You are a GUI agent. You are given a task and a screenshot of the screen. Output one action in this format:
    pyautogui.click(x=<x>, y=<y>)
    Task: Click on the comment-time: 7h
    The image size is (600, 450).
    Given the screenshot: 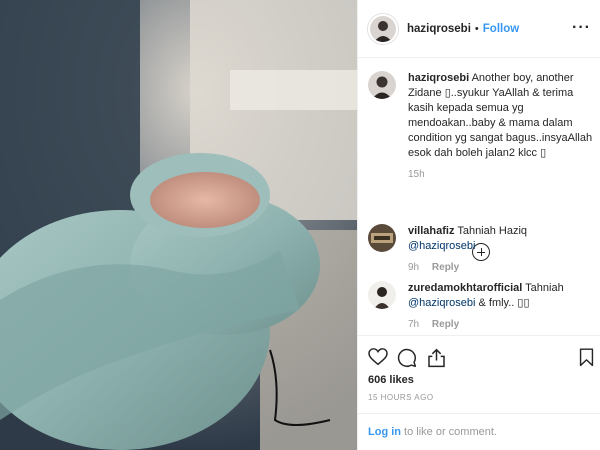 What is the action you would take?
    pyautogui.click(x=413, y=324)
    